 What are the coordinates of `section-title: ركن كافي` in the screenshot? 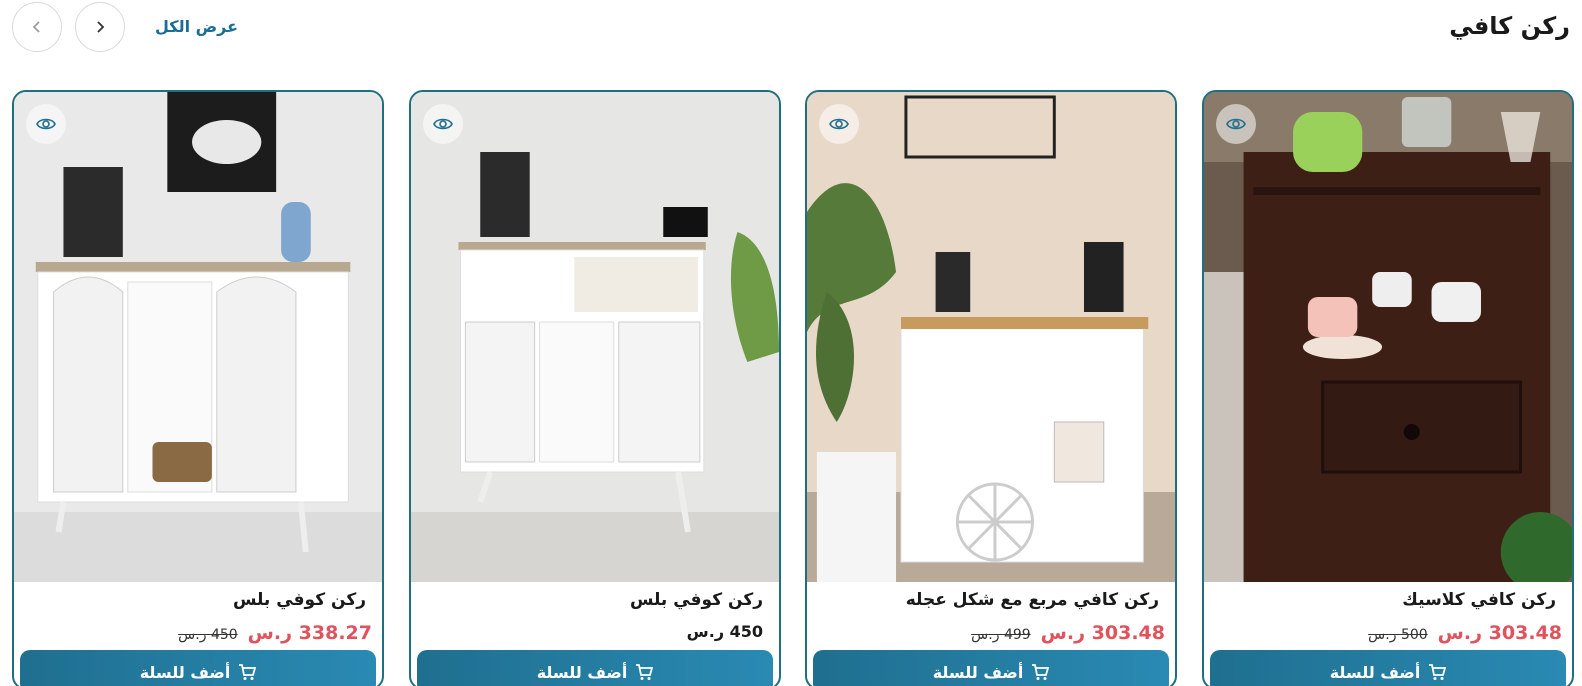 It's located at (1509, 26).